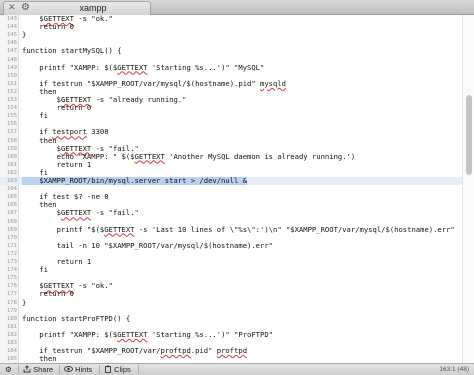  What do you see at coordinates (231, 318) in the screenshot?
I see `code-line: 180 function startProFTPD() {` at bounding box center [231, 318].